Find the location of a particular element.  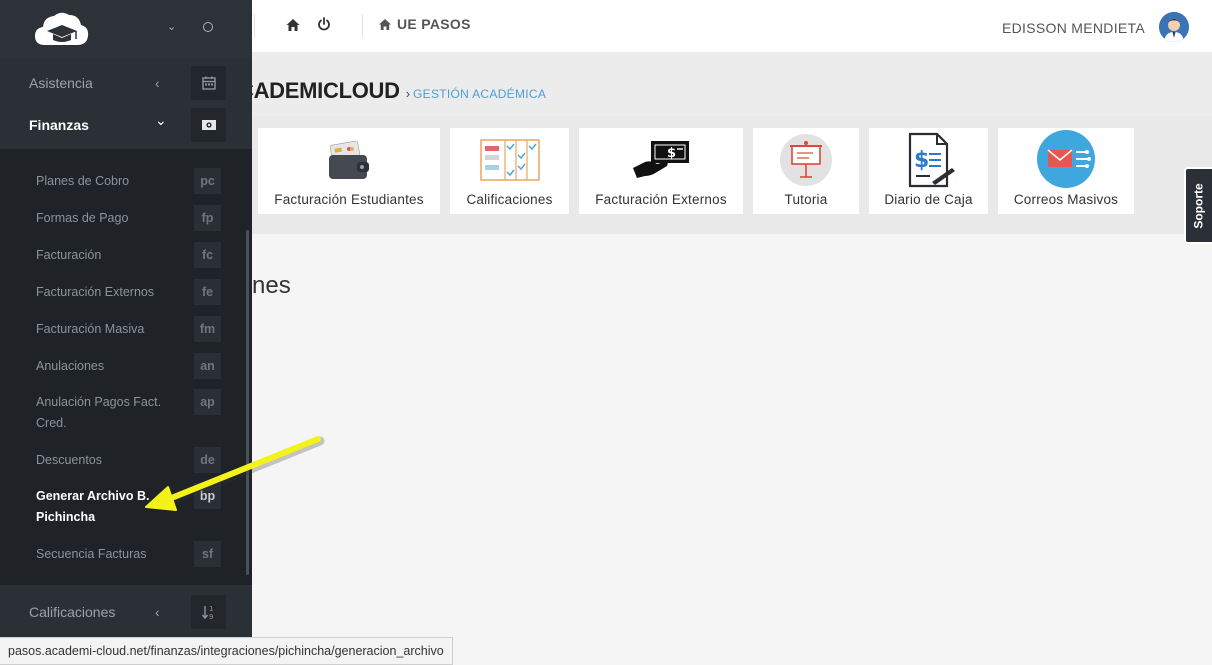

user-avatar-icon is located at coordinates (1174, 27).